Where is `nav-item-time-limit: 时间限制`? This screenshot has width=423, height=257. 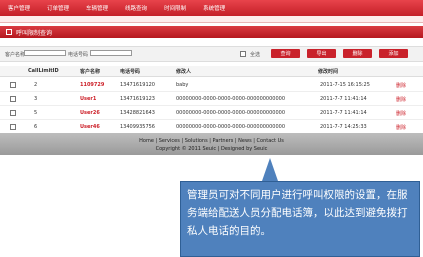
nav-item-time-limit: 时间限制 is located at coordinates (175, 8).